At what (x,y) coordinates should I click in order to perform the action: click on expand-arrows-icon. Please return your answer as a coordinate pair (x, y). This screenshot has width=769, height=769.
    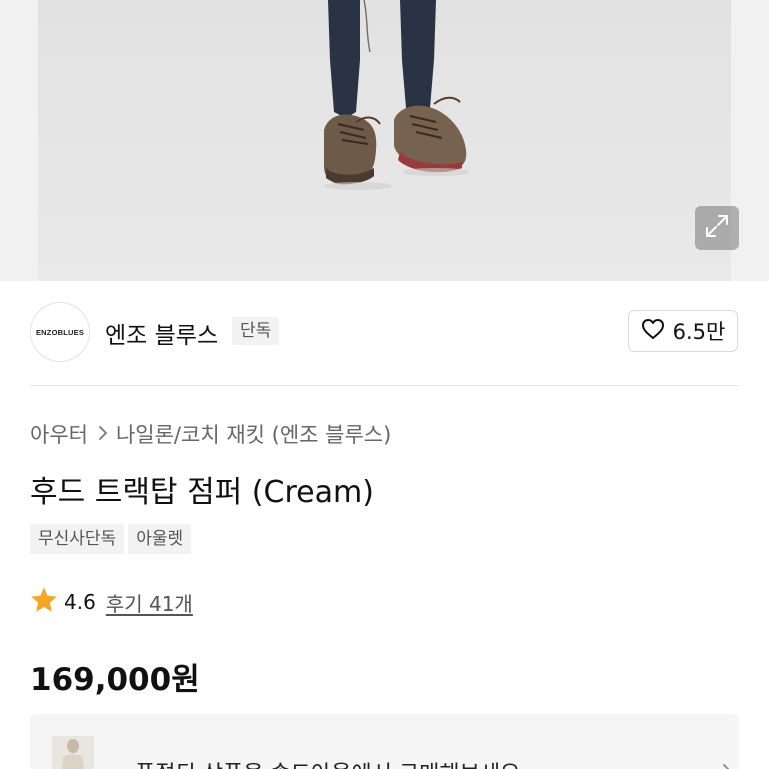
    Looking at the image, I should click on (717, 228).